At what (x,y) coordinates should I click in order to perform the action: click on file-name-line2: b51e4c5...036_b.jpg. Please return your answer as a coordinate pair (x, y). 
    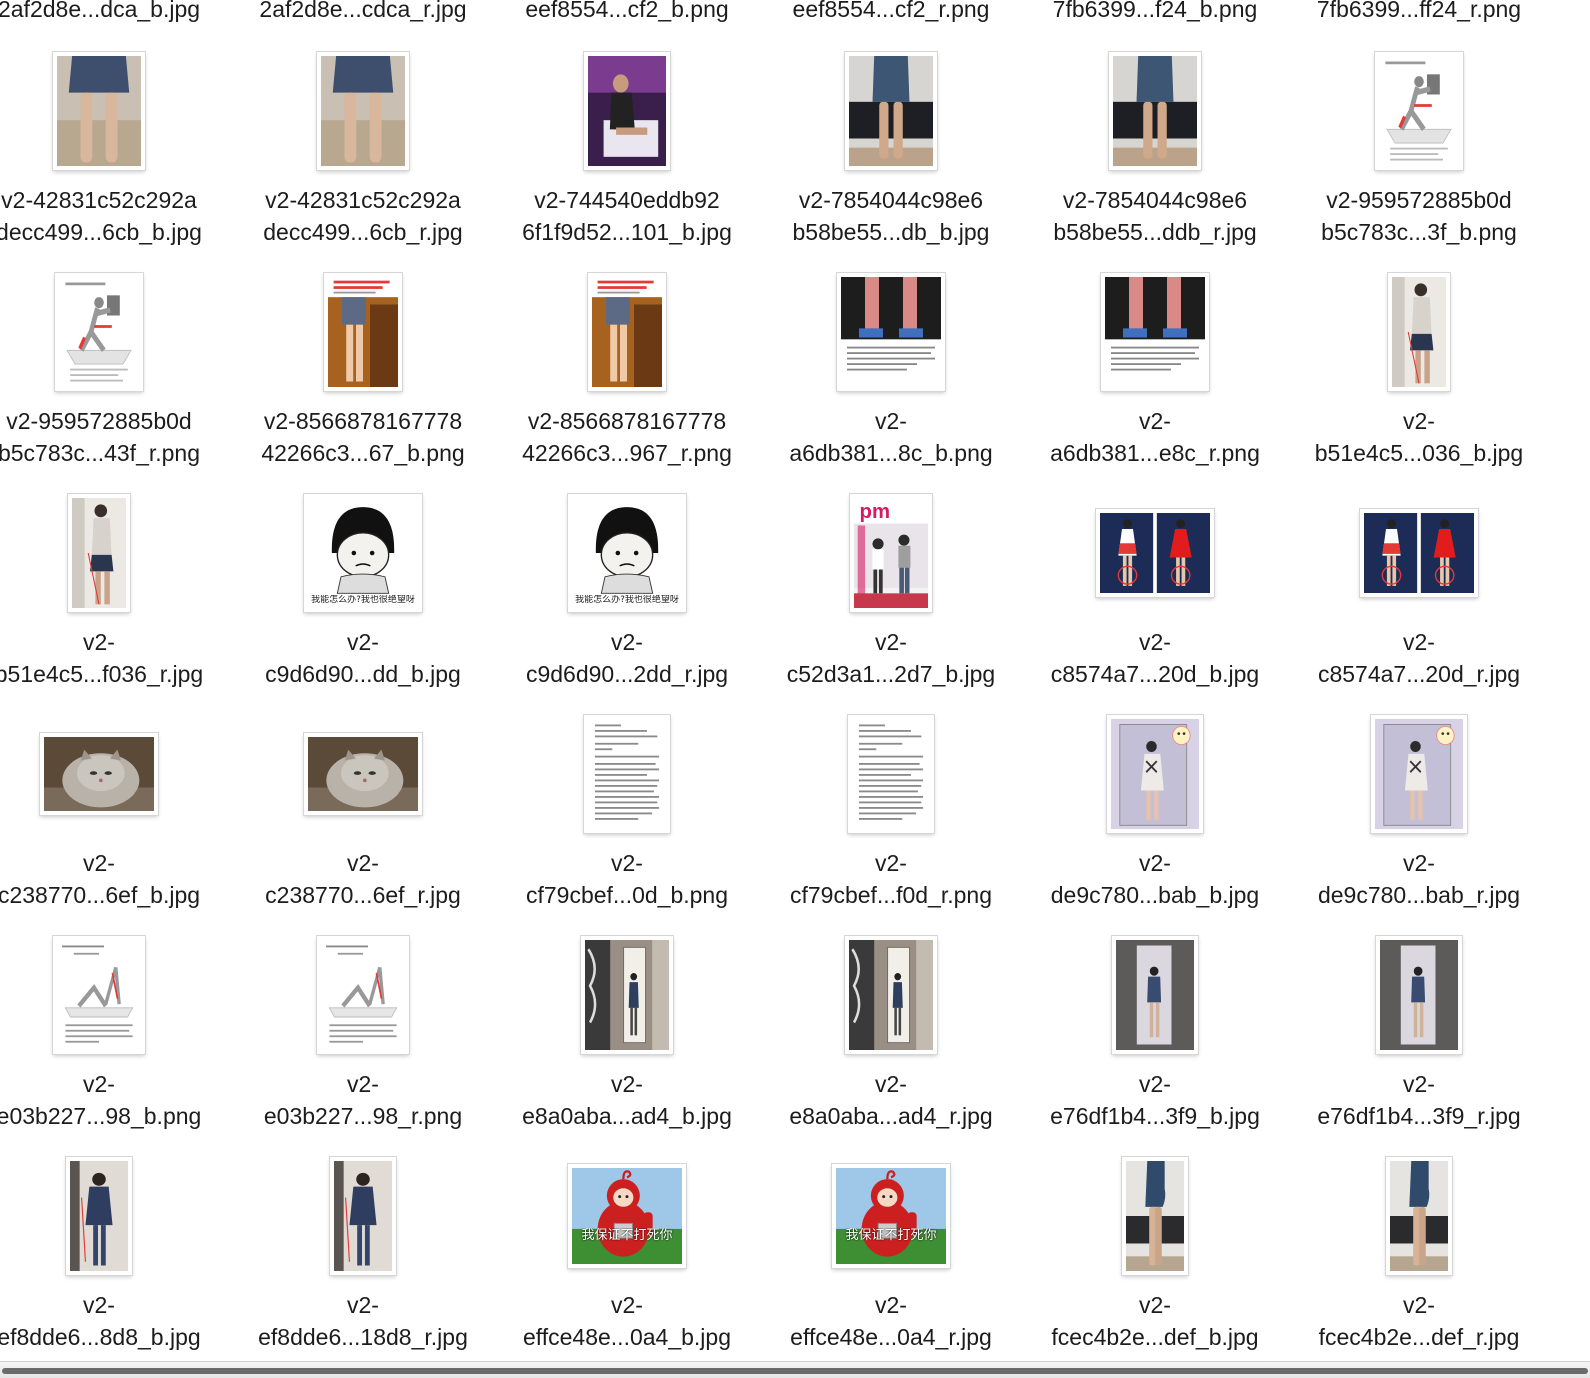
    Looking at the image, I should click on (1419, 453).